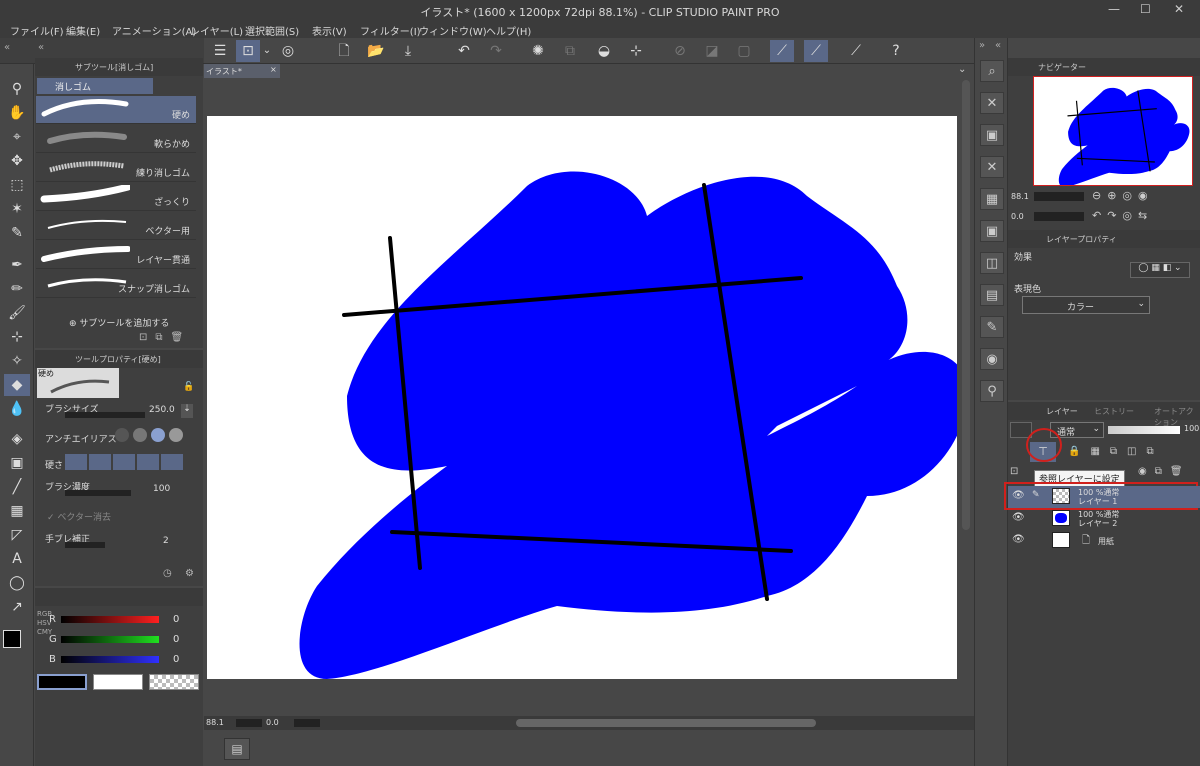 The image size is (1200, 766). I want to click on stabilization-slider, so click(85, 545).